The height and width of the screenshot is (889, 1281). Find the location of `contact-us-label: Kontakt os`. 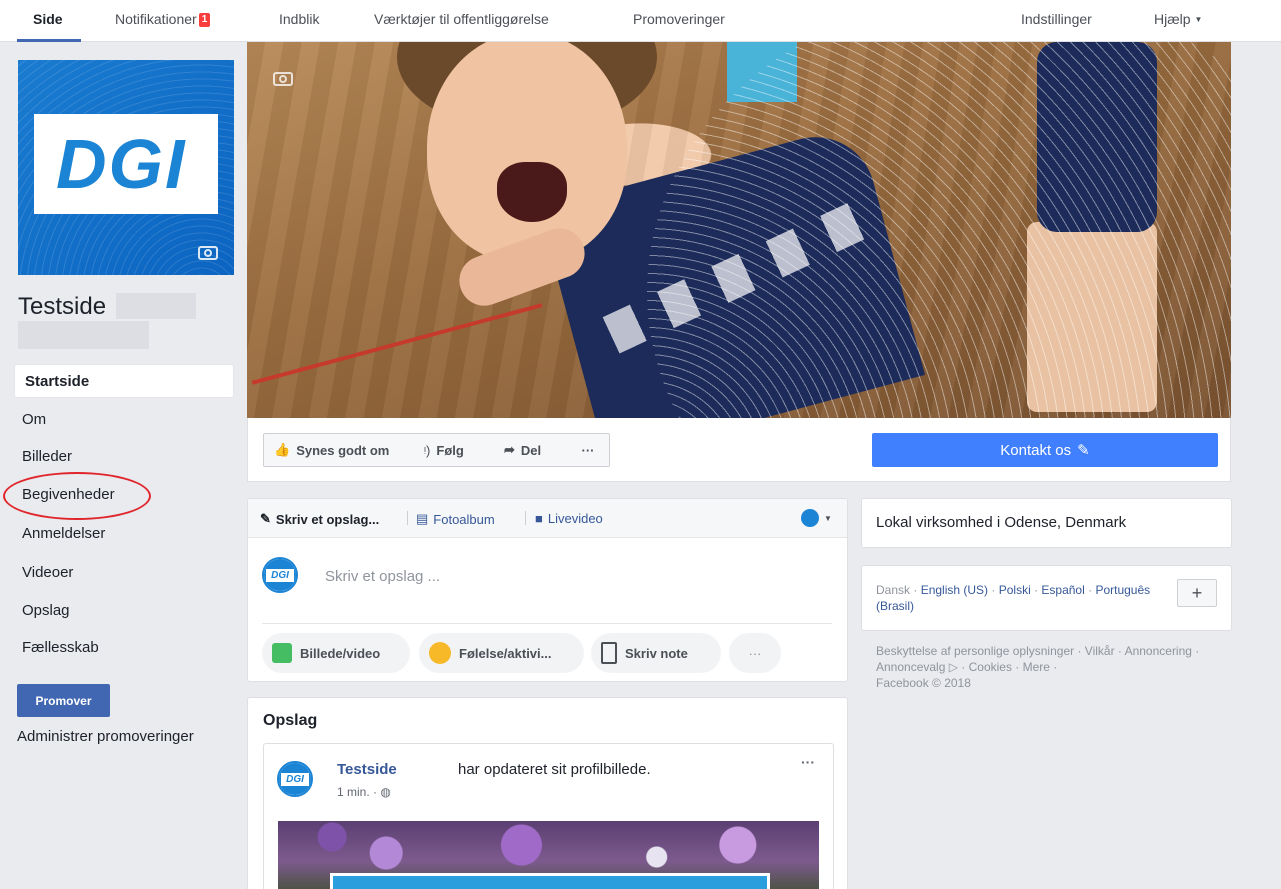

contact-us-label: Kontakt os is located at coordinates (1036, 450).